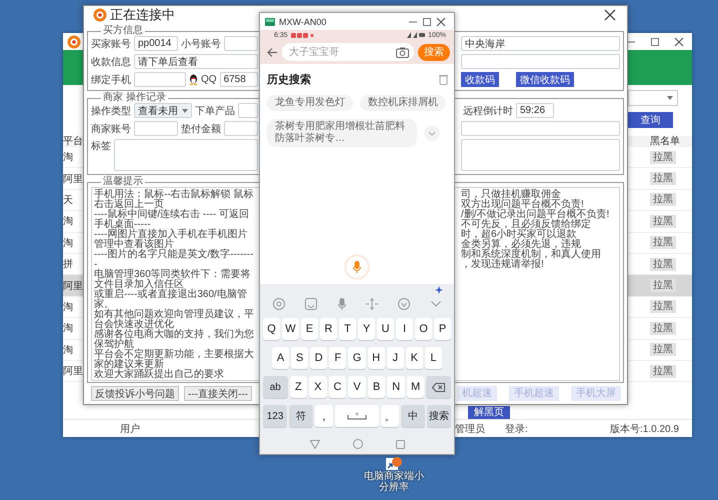  What do you see at coordinates (337, 358) in the screenshot?
I see `keyboard-key: F` at bounding box center [337, 358].